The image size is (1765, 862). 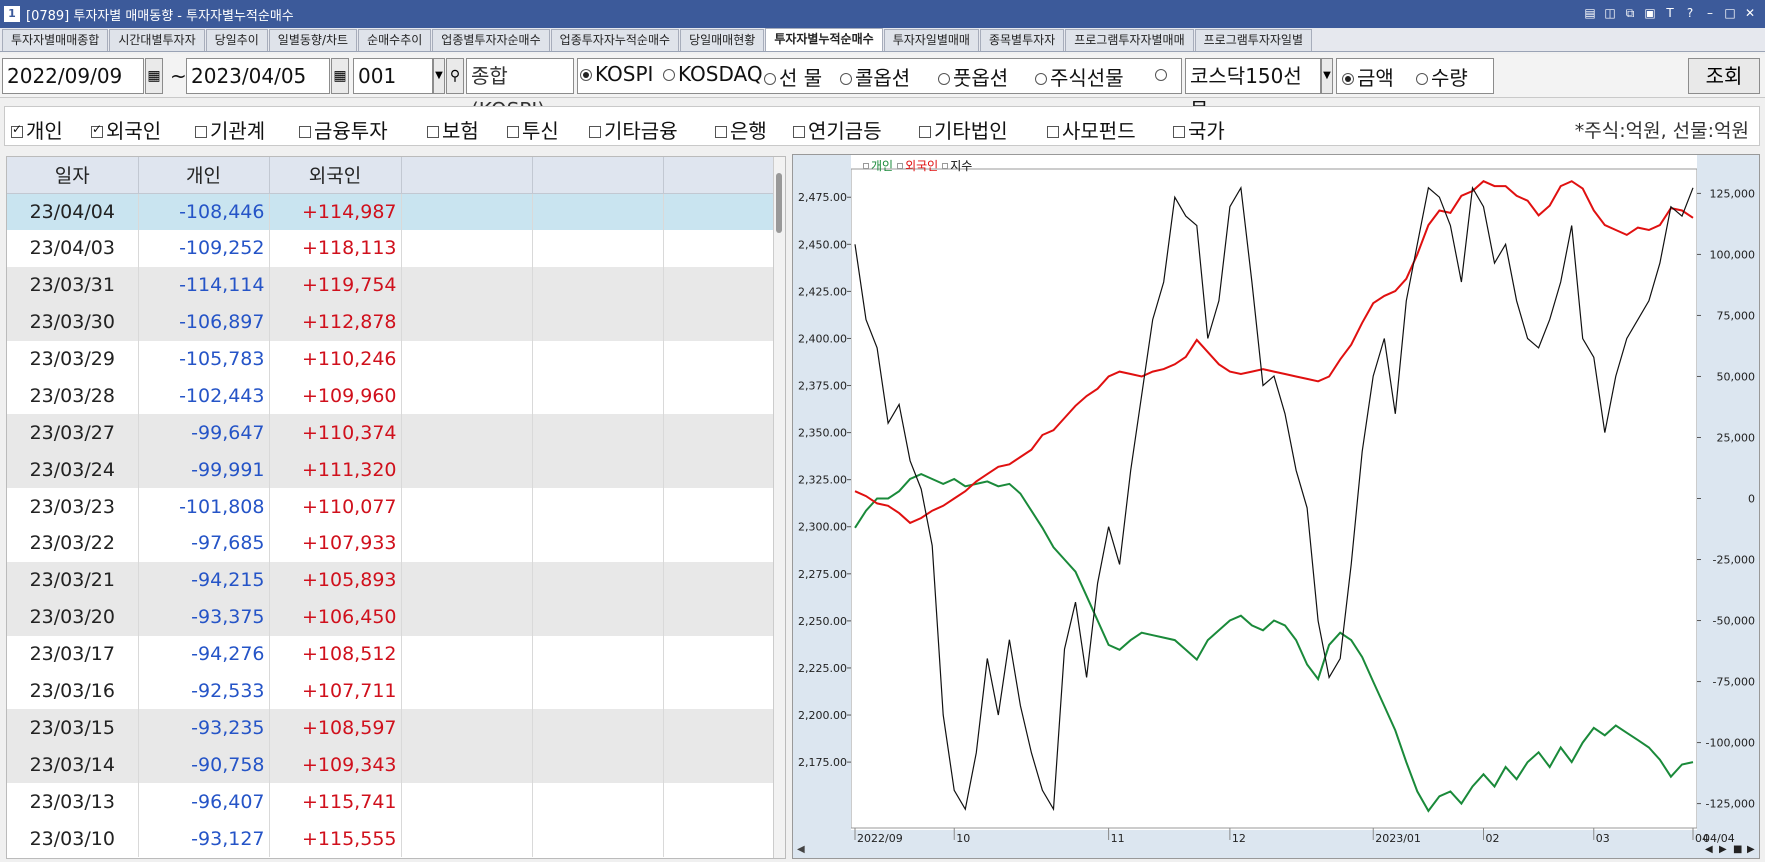 What do you see at coordinates (73, 76) in the screenshot?
I see `start-date-input: 2022/09/09` at bounding box center [73, 76].